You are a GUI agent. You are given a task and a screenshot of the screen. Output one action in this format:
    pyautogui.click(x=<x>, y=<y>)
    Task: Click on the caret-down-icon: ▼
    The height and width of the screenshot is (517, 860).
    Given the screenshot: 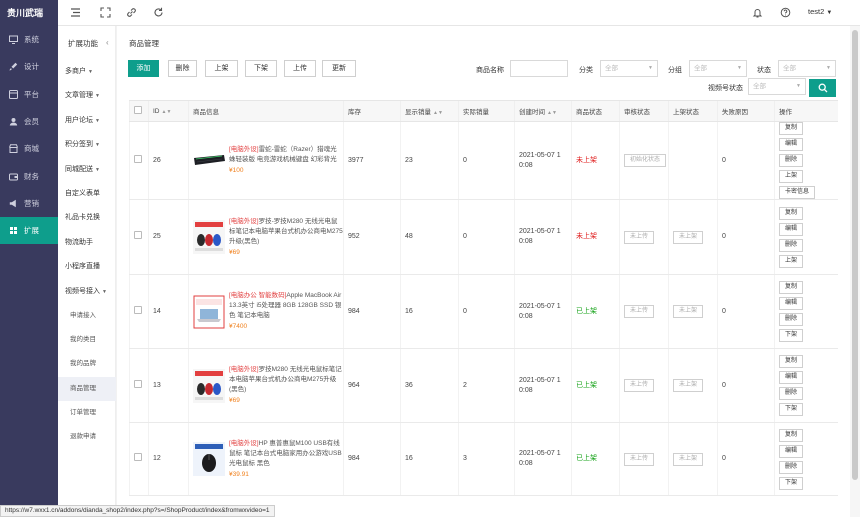 What is the action you would take?
    pyautogui.click(x=104, y=291)
    